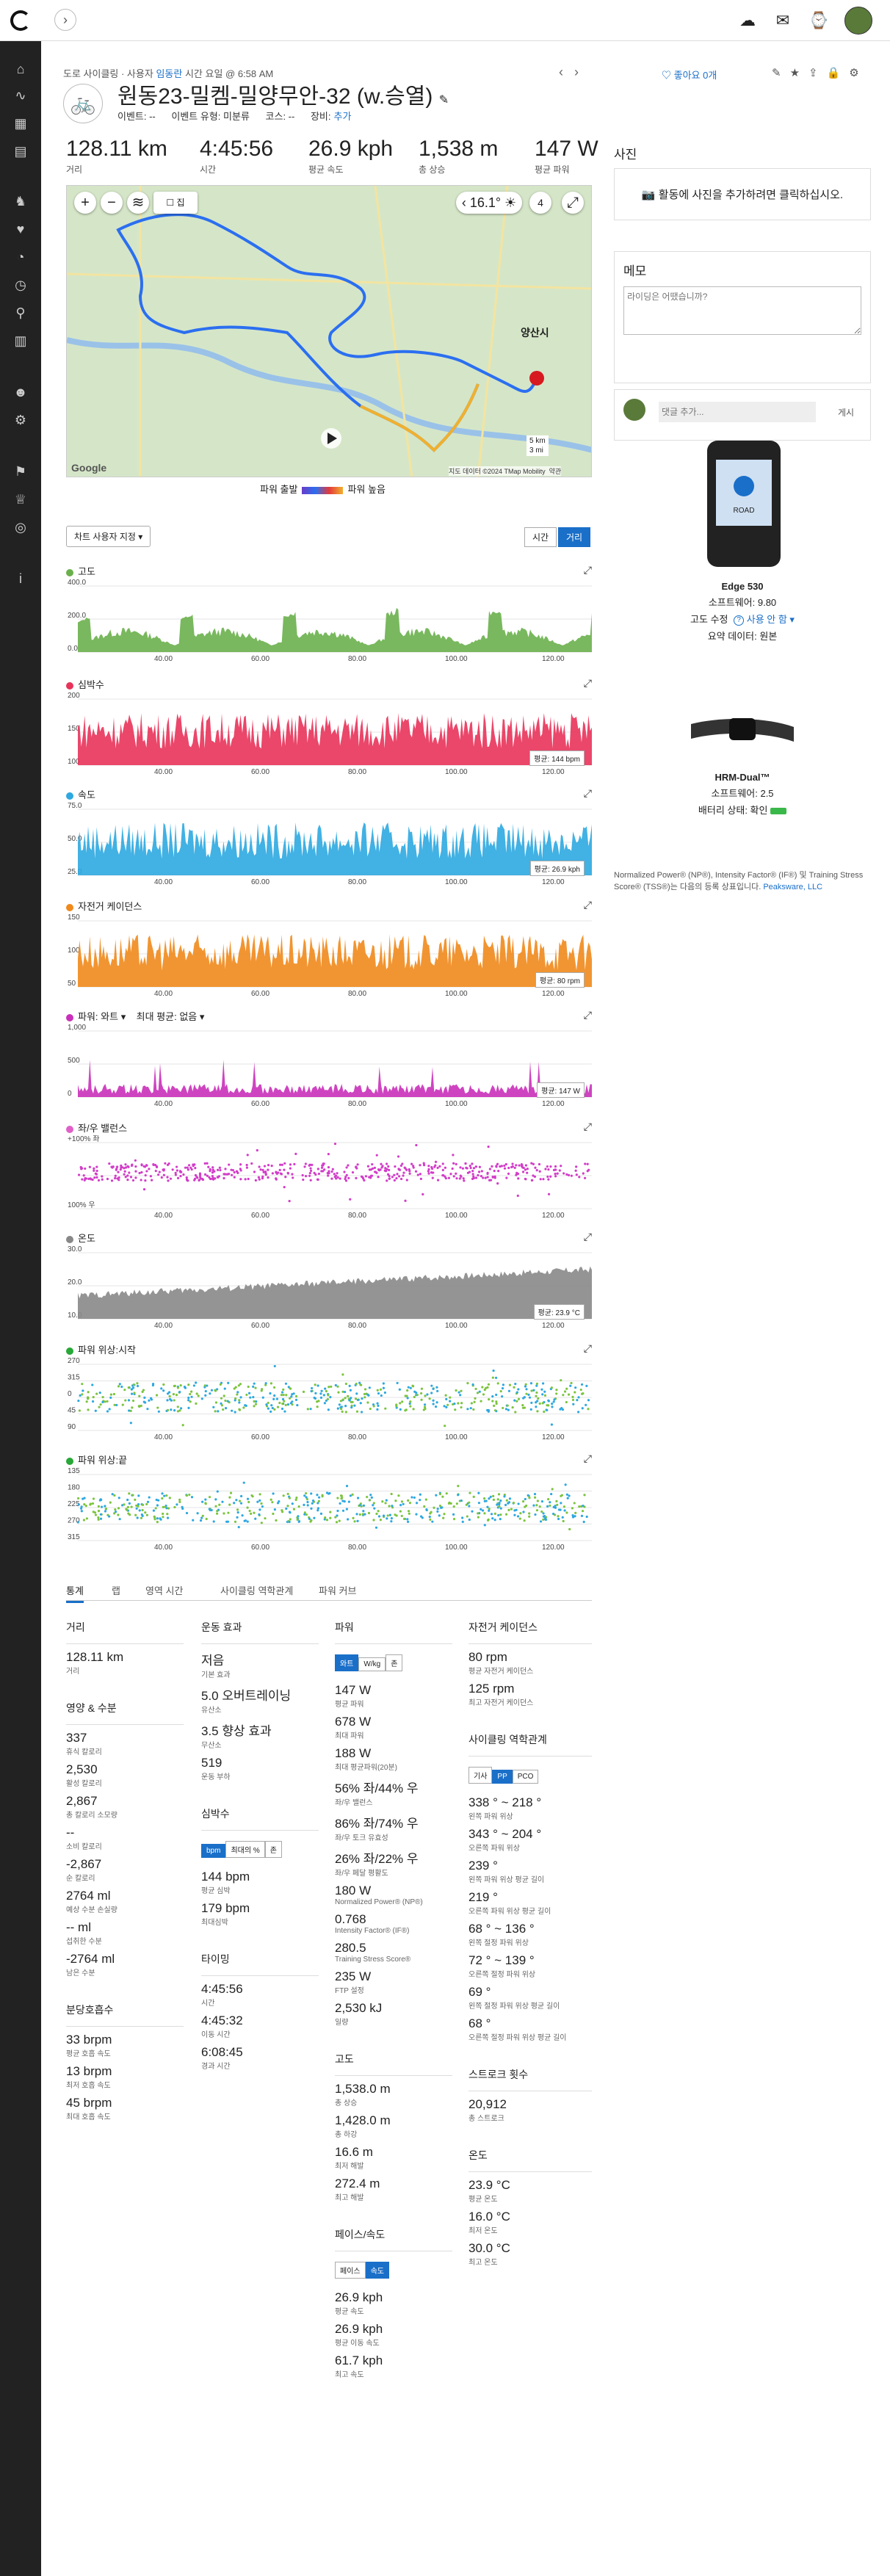 Image resolution: width=890 pixels, height=2576 pixels. I want to click on gauge-icon: ◔, so click(20, 257).